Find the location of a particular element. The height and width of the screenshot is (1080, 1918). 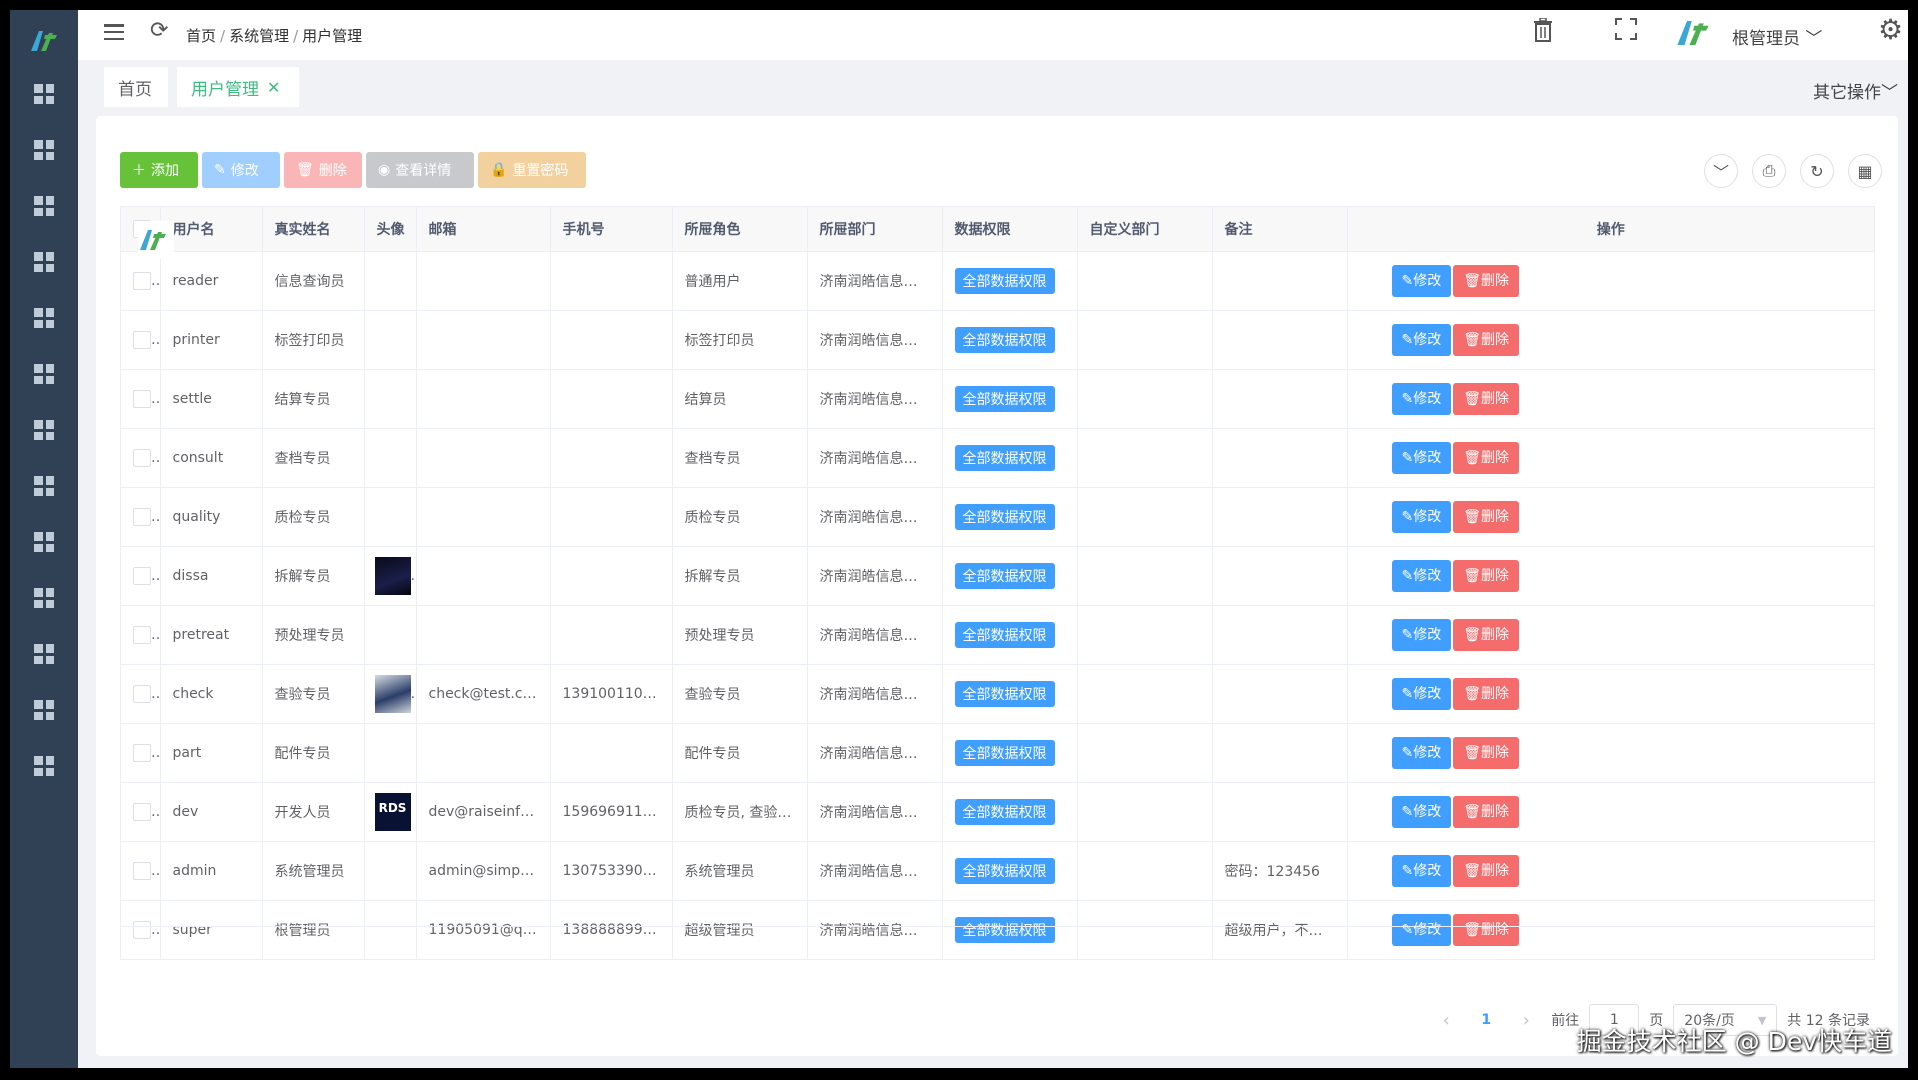

breadcrumb-home: 首页 is located at coordinates (201, 36).